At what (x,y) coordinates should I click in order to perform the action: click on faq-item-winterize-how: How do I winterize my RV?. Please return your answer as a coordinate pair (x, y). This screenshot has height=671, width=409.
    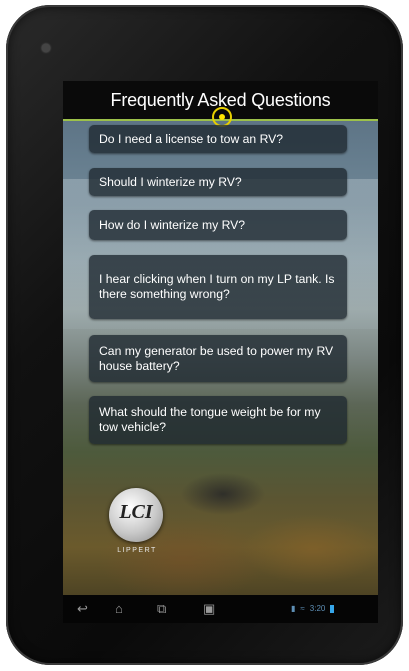
    Looking at the image, I should click on (218, 225).